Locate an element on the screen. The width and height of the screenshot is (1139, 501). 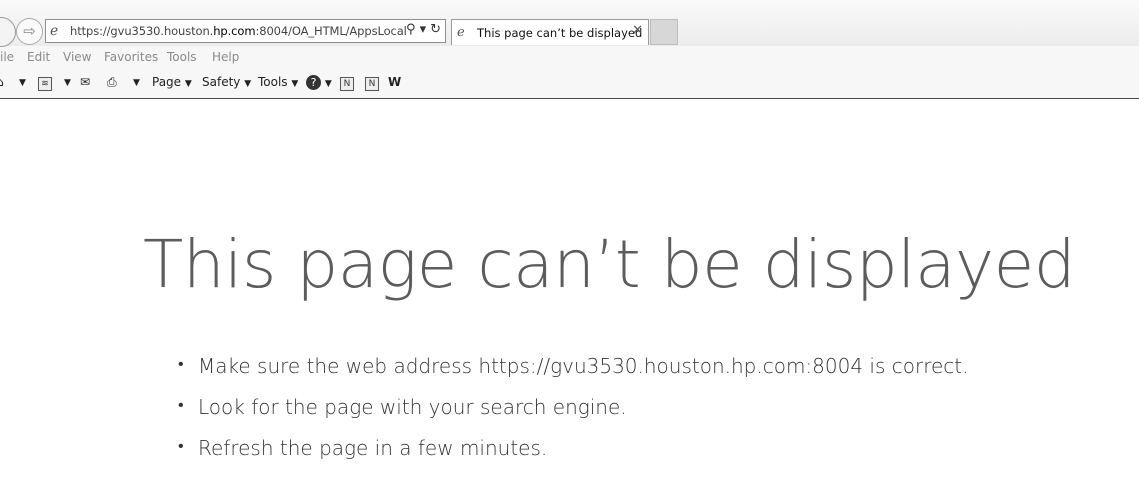
refresh-icon: ↻ is located at coordinates (435, 29).